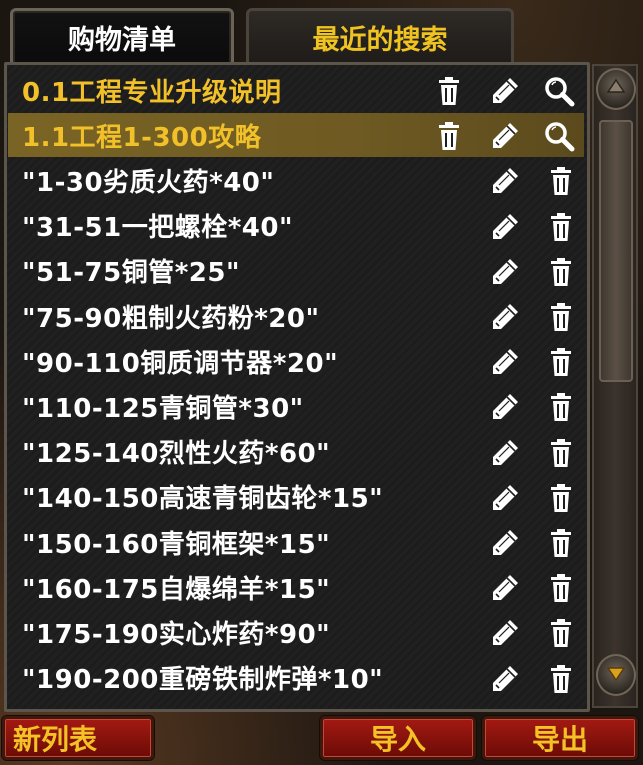 This screenshot has width=643, height=765. I want to click on list-item-label: "90-110铜质调节器*20", so click(180, 363).